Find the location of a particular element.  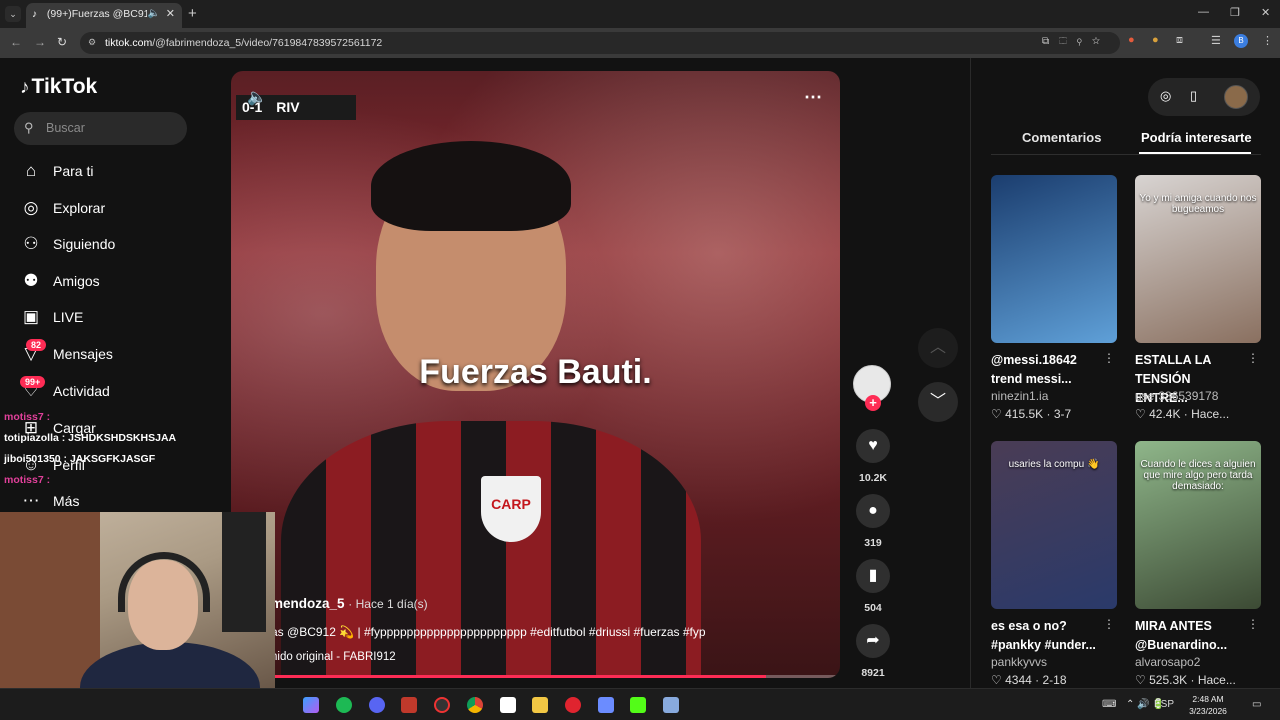

extensions-puzzle-icon: ⧈ is located at coordinates (1179, 40).